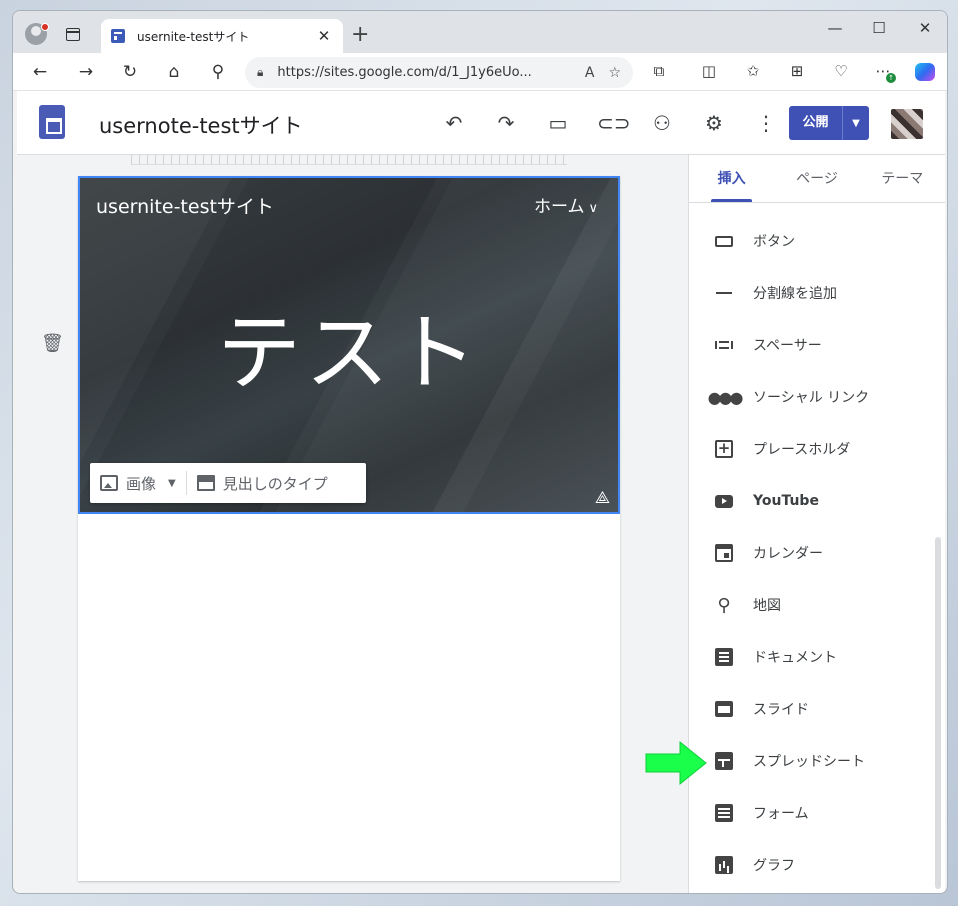 Image resolution: width=958 pixels, height=906 pixels. I want to click on header-type-label: 見出しのタイプ, so click(275, 483).